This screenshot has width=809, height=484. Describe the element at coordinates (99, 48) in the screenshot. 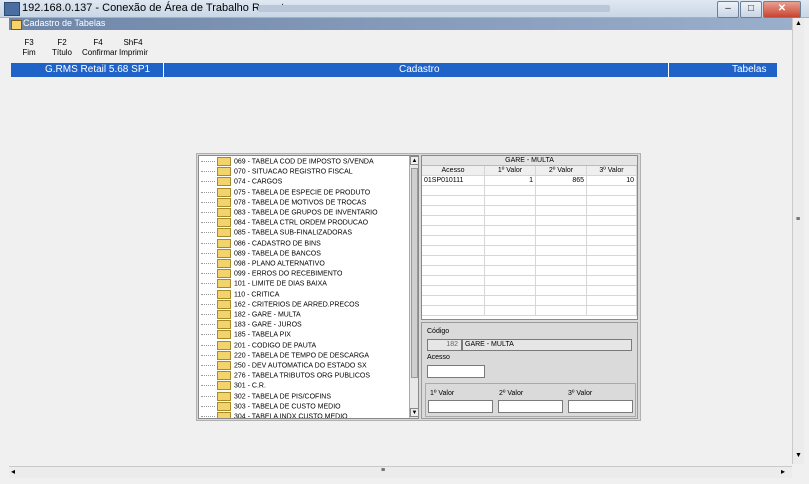

I see `confirmar-button: F4 Confirmar` at that location.